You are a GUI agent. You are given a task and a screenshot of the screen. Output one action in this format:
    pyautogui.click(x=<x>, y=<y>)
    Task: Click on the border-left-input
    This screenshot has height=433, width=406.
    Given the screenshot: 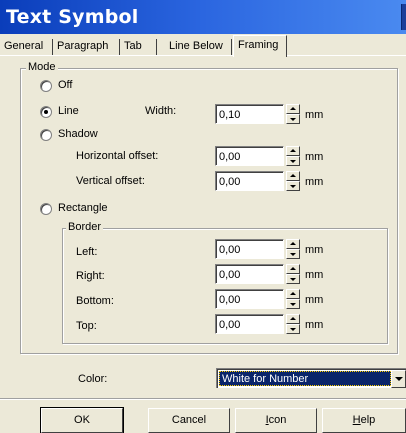 What is the action you would take?
    pyautogui.click(x=249, y=249)
    